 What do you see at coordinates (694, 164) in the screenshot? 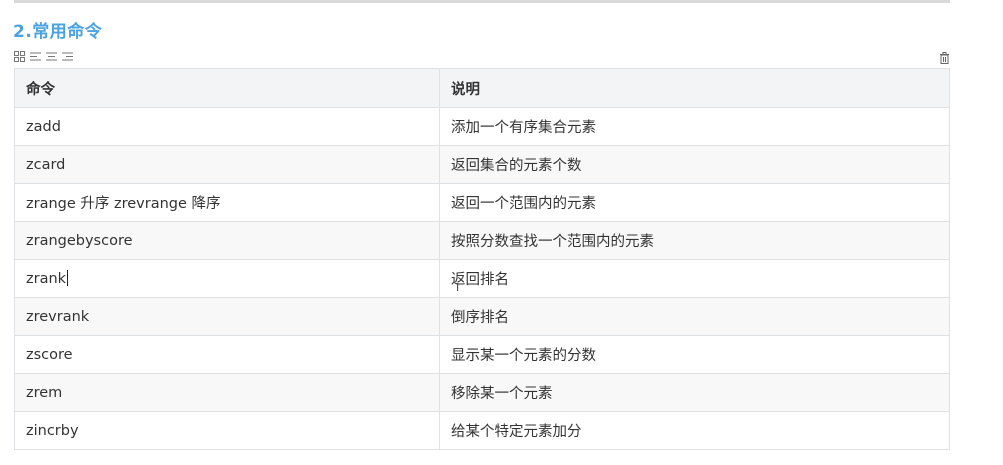
I see `description-cell: 返回集合的元素个数` at bounding box center [694, 164].